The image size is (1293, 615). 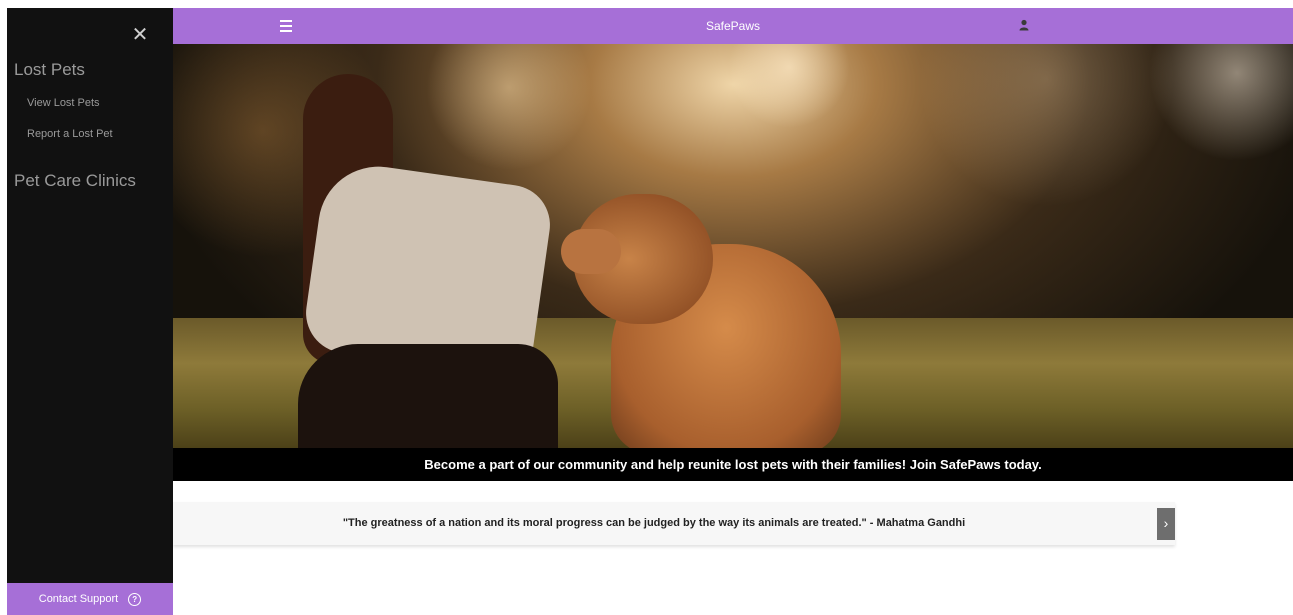 I want to click on sidebar-item-report-lost-pet: Report a Lost Pet, so click(x=70, y=134).